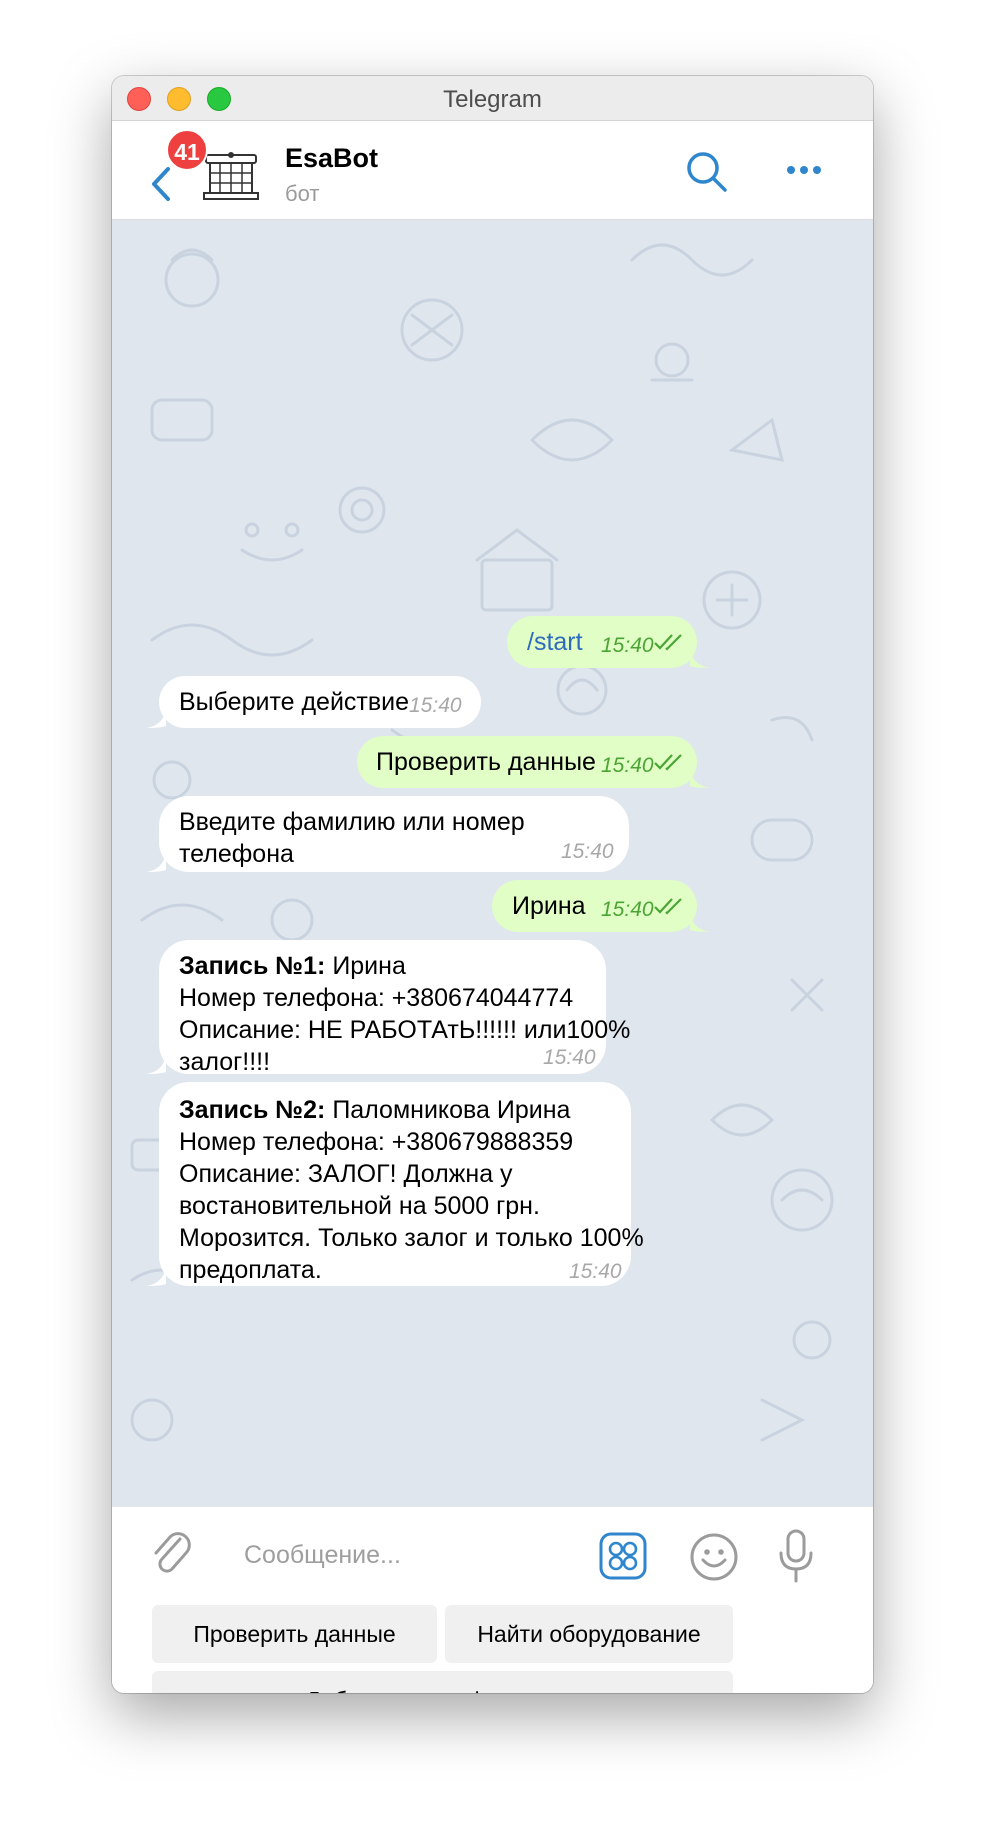  What do you see at coordinates (252, 1110) in the screenshot?
I see `record-title: Запись №2:` at bounding box center [252, 1110].